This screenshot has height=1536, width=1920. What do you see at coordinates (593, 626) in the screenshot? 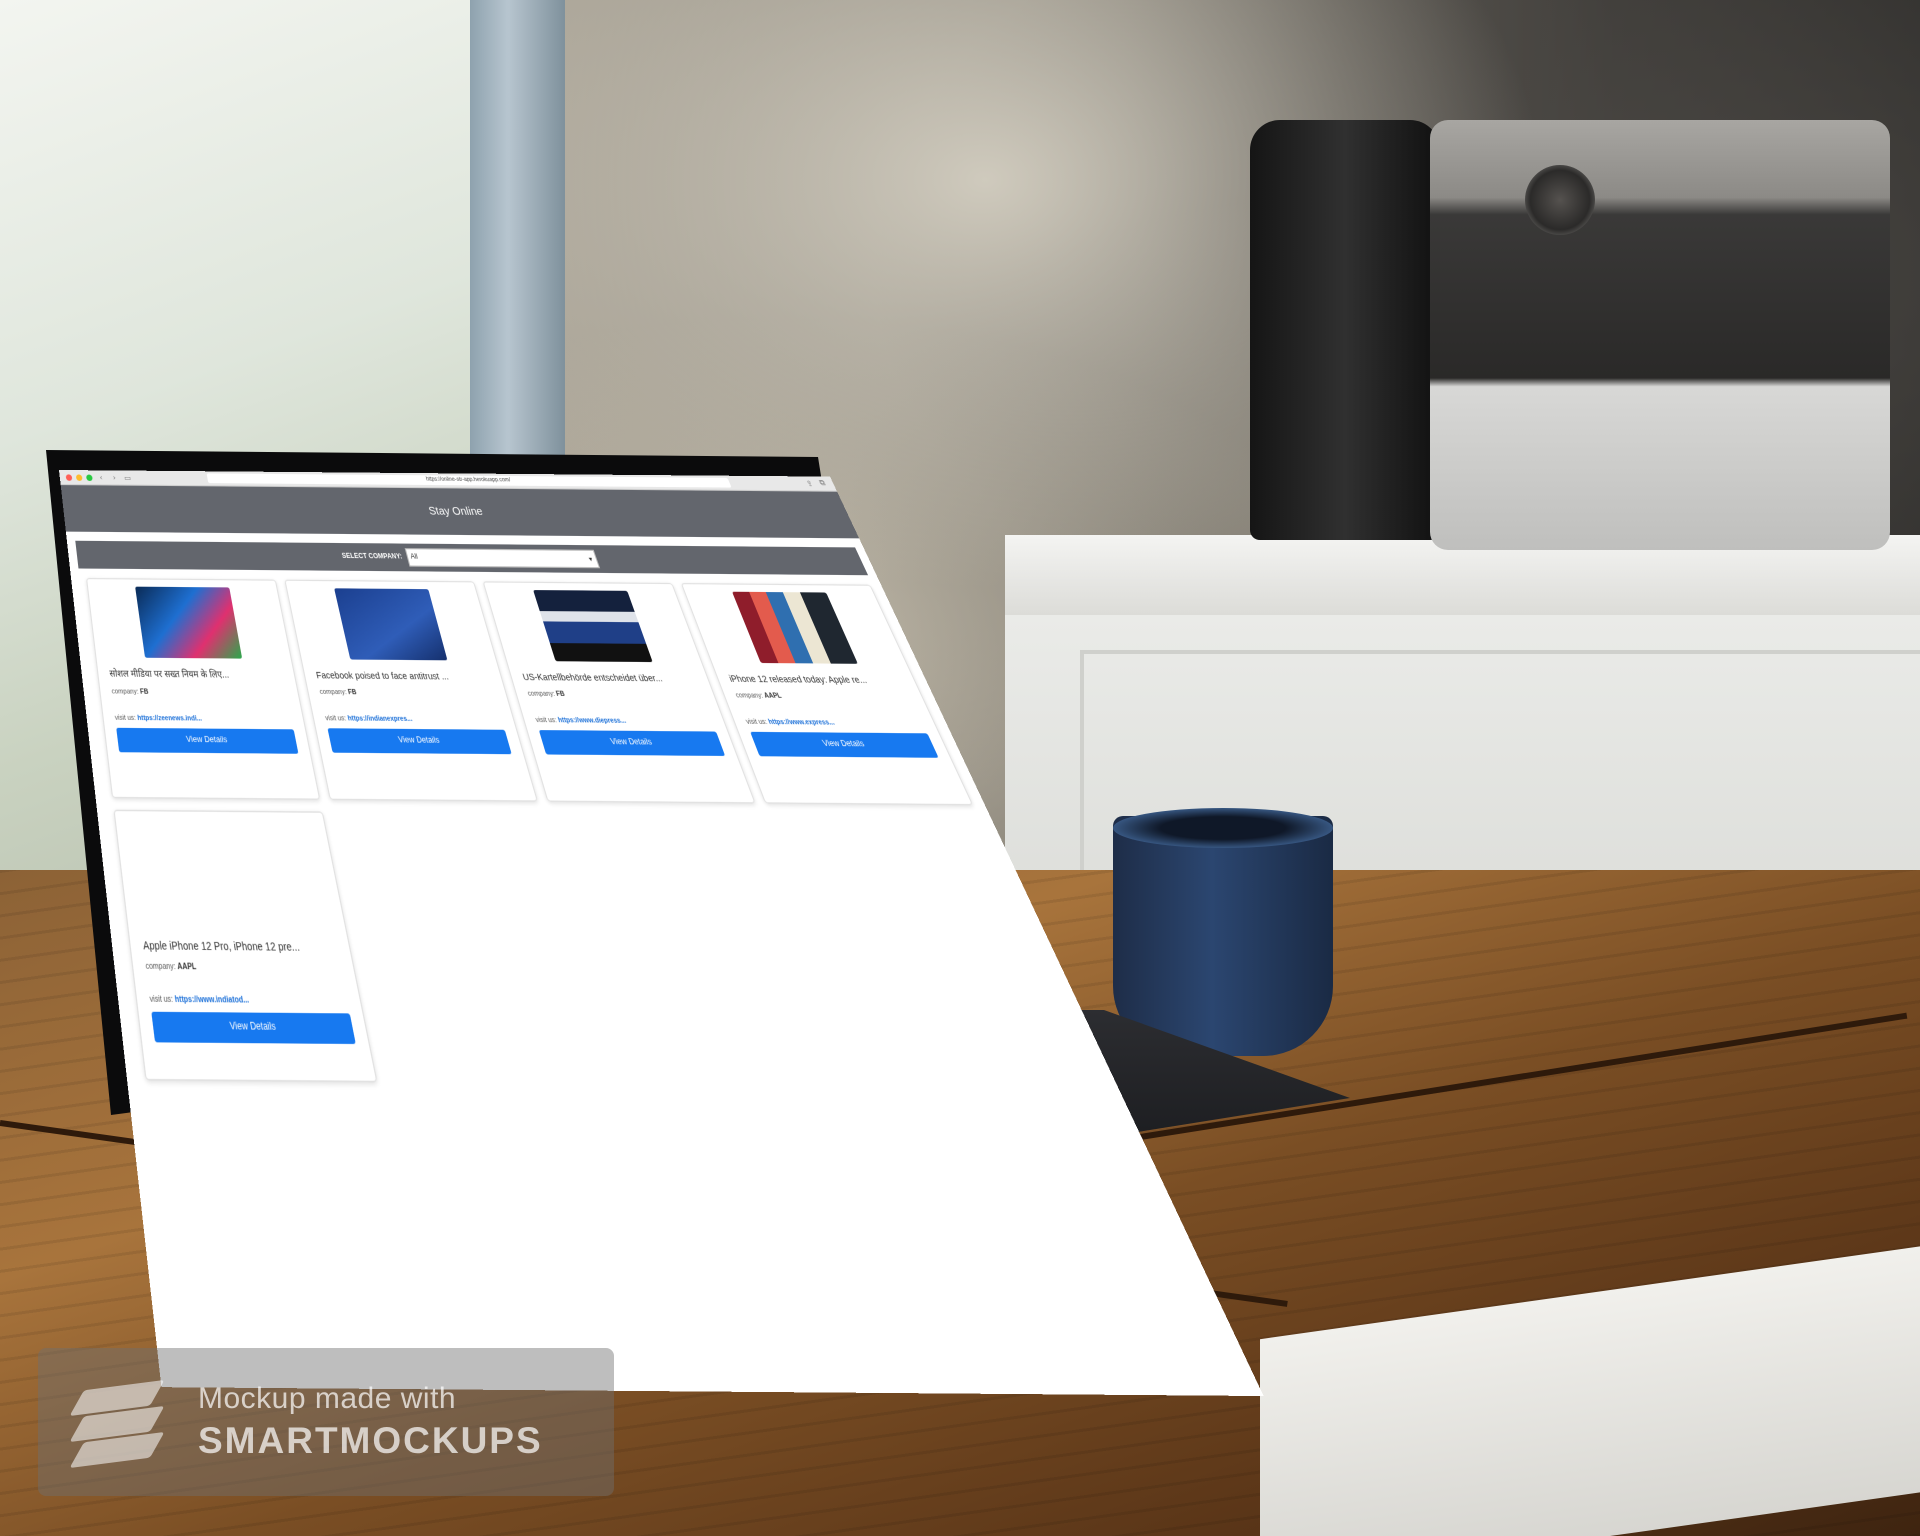
I see `facebook-news-thumbnail` at bounding box center [593, 626].